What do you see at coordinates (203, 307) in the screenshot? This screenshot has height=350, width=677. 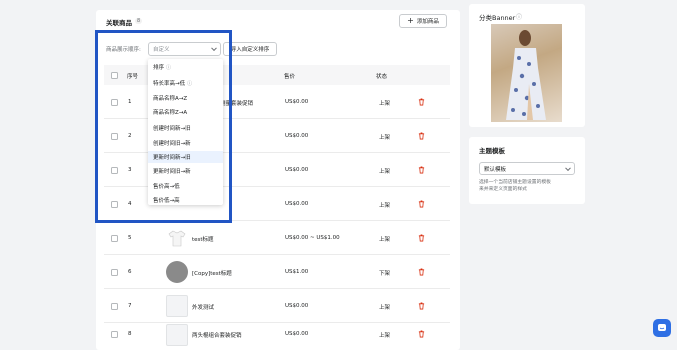 I see `product-name: 外发测试` at bounding box center [203, 307].